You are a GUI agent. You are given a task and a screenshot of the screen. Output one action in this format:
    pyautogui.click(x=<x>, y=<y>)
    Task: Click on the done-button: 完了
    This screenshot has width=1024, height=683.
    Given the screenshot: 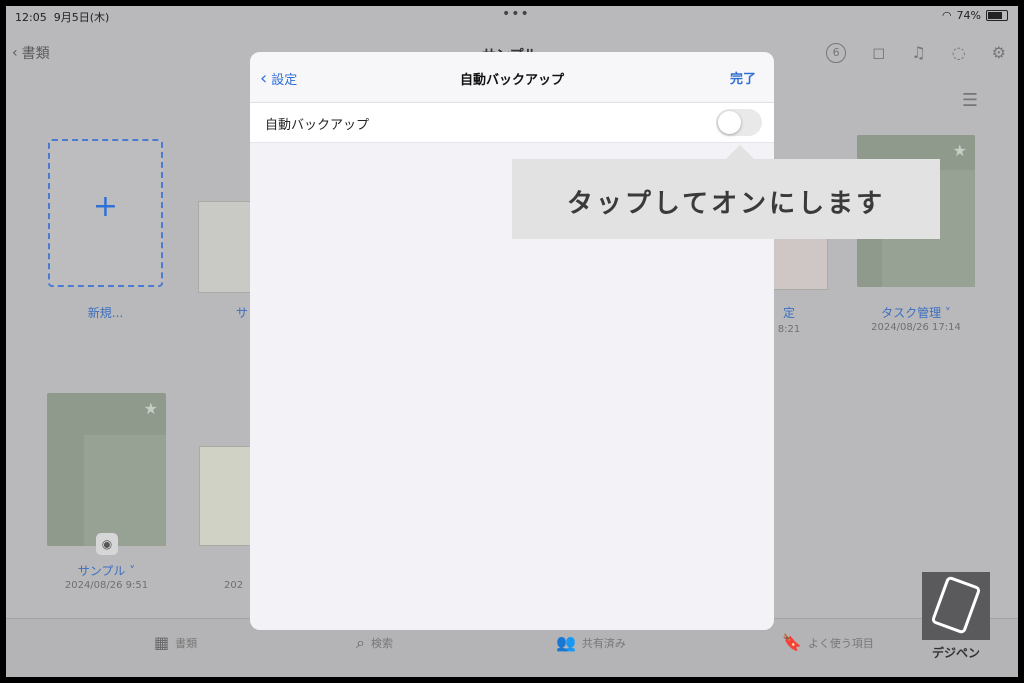 What is the action you would take?
    pyautogui.click(x=743, y=77)
    